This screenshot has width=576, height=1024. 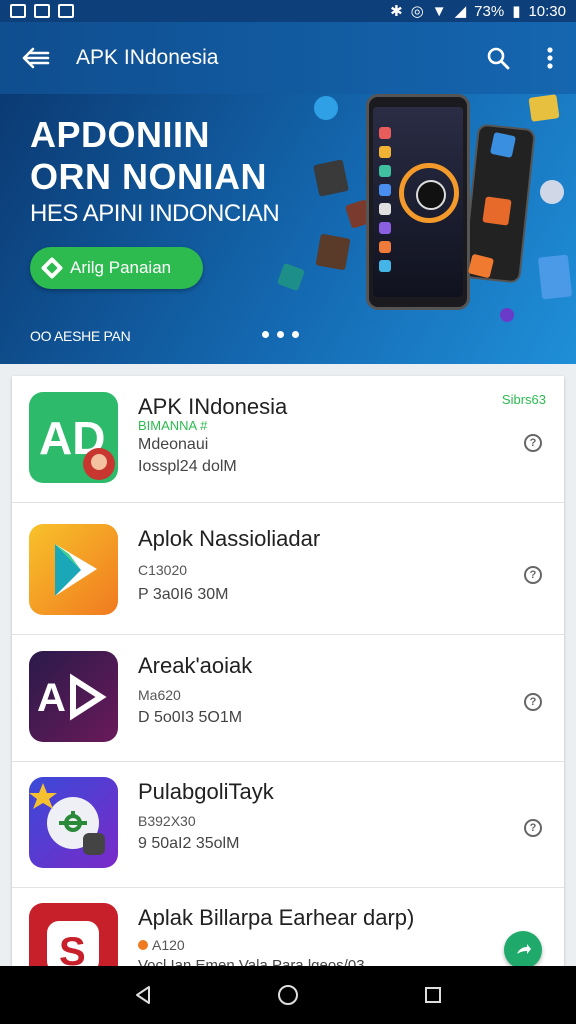 I want to click on share-fab-button, so click(x=523, y=950).